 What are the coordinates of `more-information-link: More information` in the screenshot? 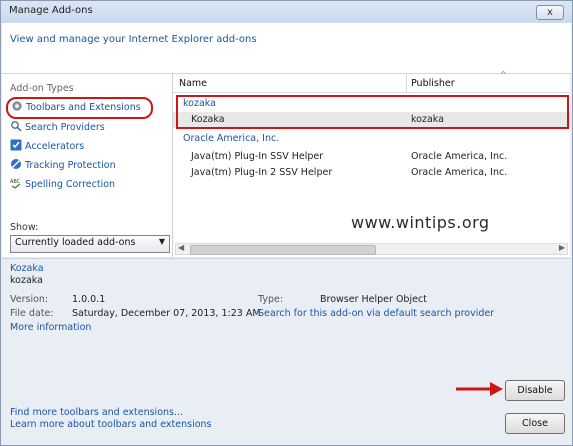 It's located at (50, 327).